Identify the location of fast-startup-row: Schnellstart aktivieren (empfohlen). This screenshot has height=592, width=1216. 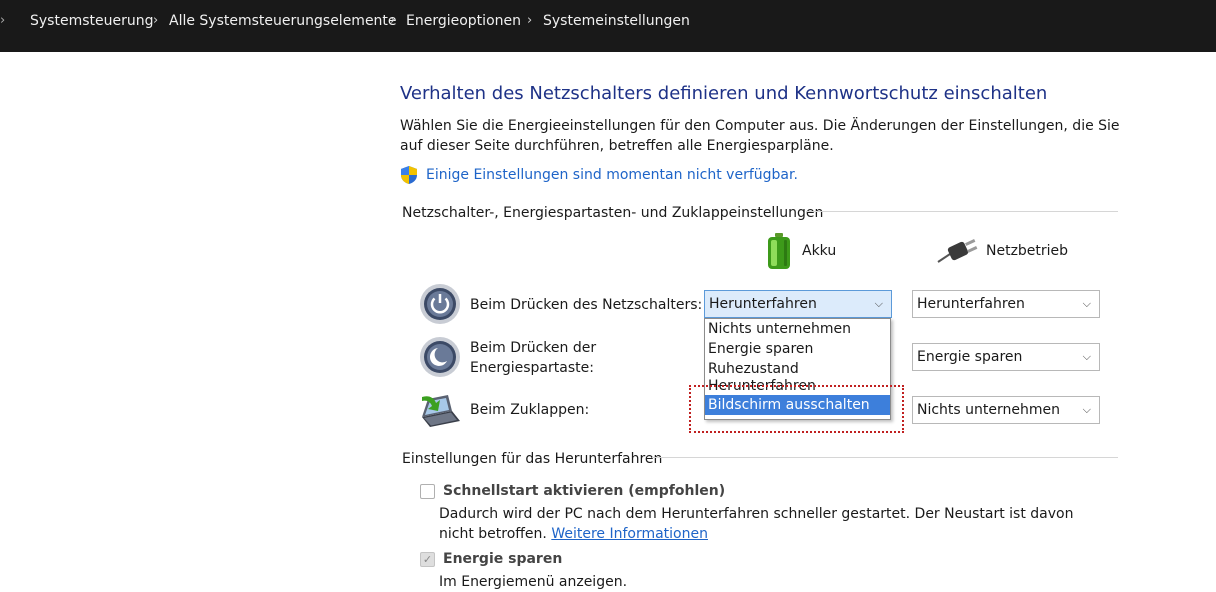
(572, 491).